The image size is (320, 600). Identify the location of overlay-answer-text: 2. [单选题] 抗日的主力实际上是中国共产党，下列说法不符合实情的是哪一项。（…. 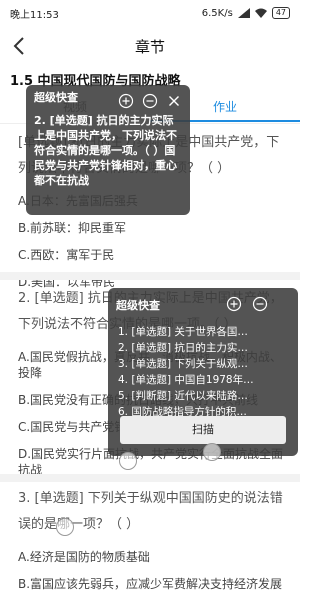
(105, 150).